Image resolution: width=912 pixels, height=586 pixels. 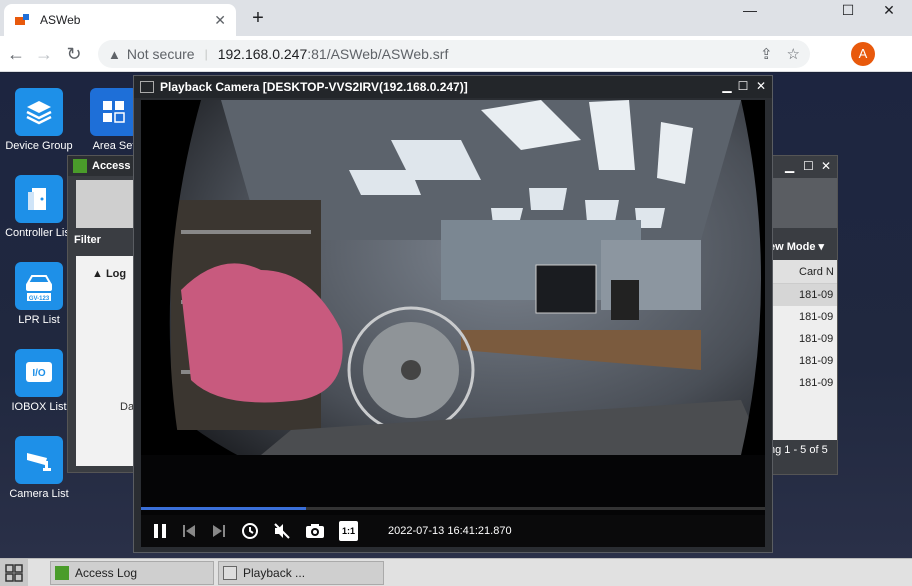 I want to click on access-log-window: Access Filter ▲ Log Da, so click(x=102, y=314).